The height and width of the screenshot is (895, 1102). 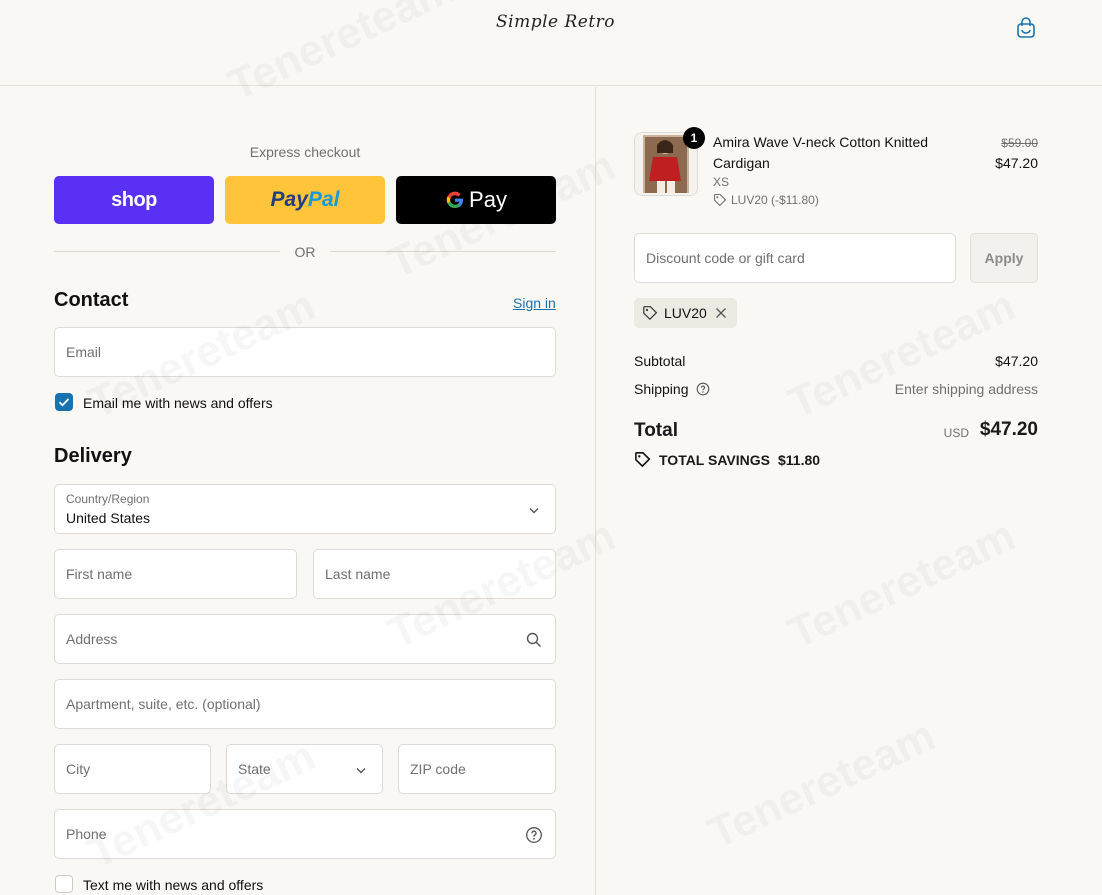 I want to click on total-label: Total, so click(x=656, y=430).